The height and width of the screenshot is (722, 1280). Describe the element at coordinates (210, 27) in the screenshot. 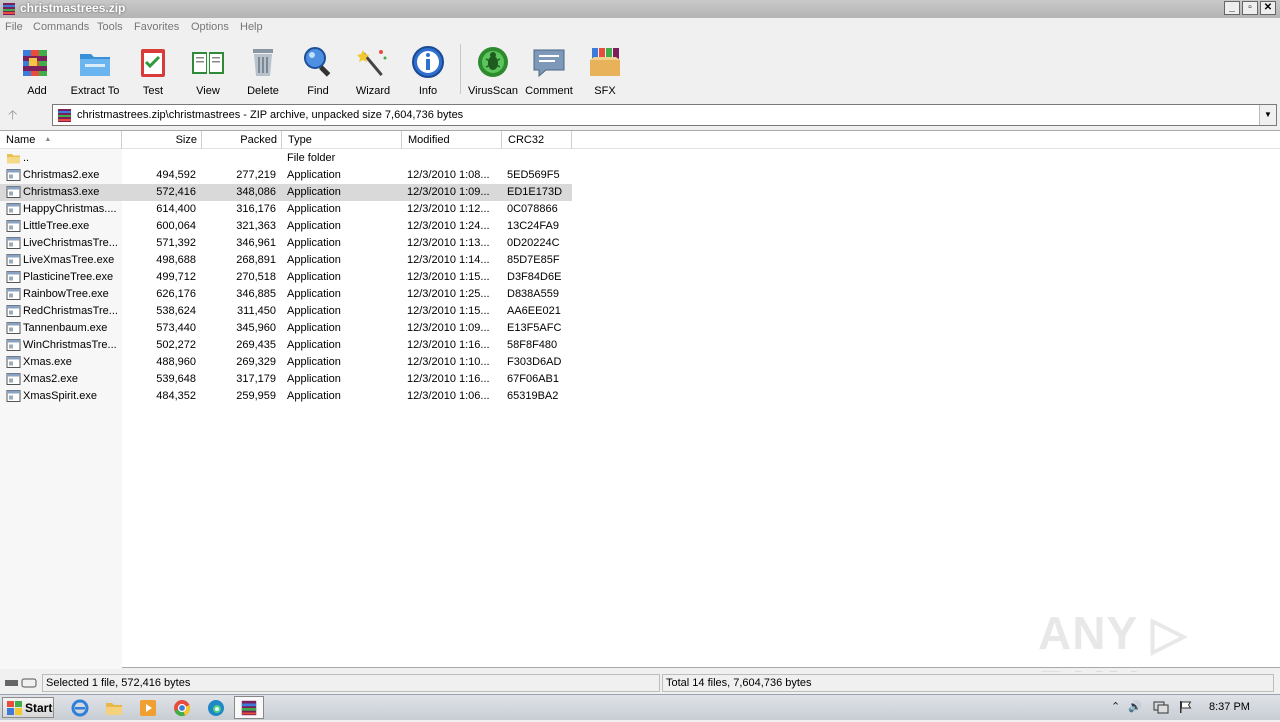

I see `menu-options: Options` at that location.